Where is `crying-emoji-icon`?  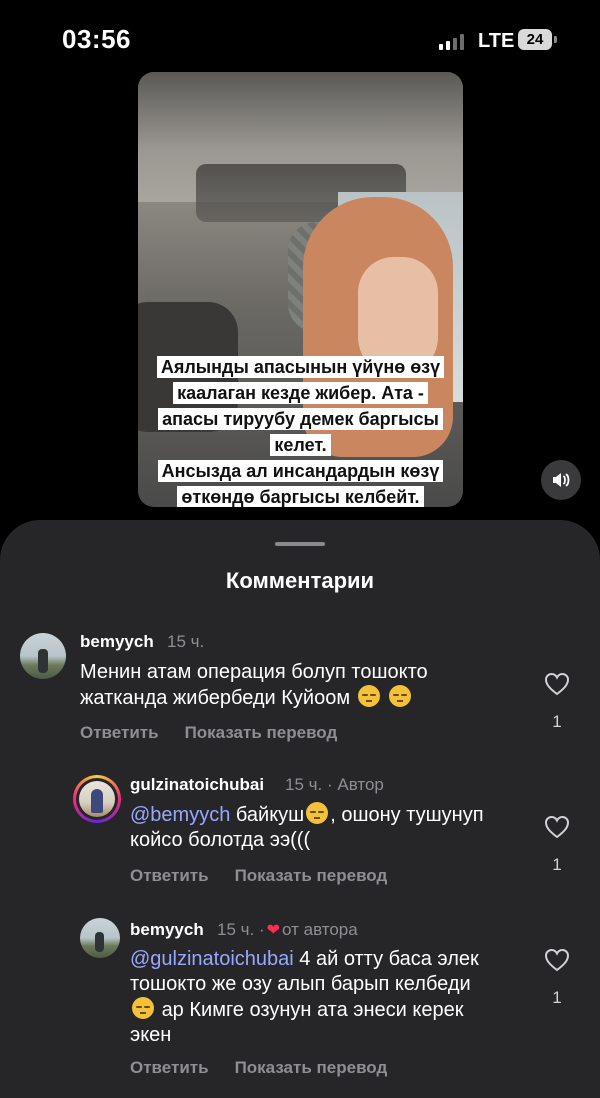
crying-emoji-icon is located at coordinates (317, 813).